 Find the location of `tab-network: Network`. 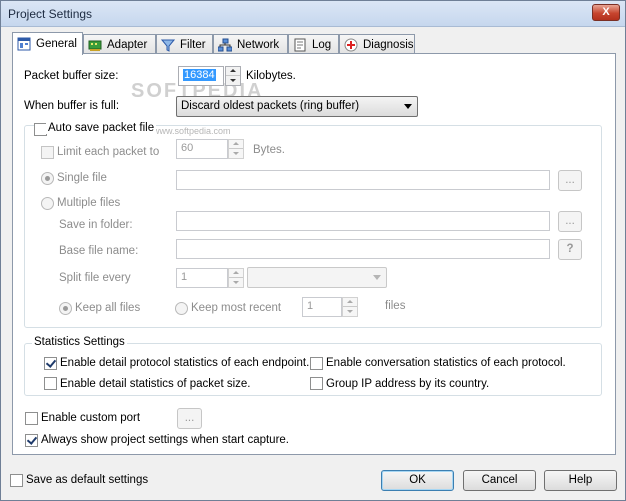

tab-network: Network is located at coordinates (250, 44).